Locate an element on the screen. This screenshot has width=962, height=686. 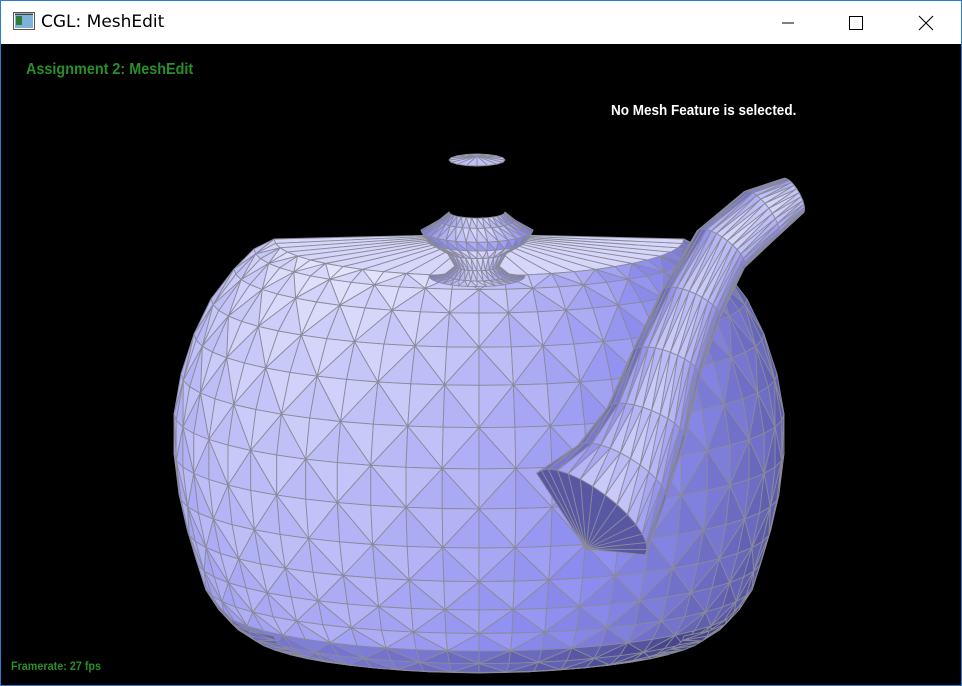
window-title: CGL: MeshEdit is located at coordinates (103, 22).